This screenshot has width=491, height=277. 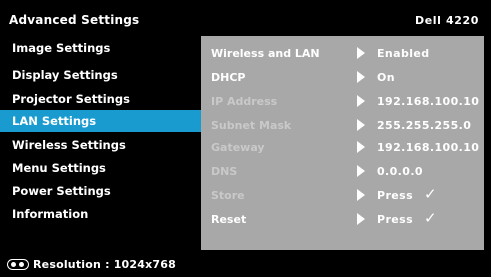 I want to click on setting-label: Reset, so click(x=229, y=219).